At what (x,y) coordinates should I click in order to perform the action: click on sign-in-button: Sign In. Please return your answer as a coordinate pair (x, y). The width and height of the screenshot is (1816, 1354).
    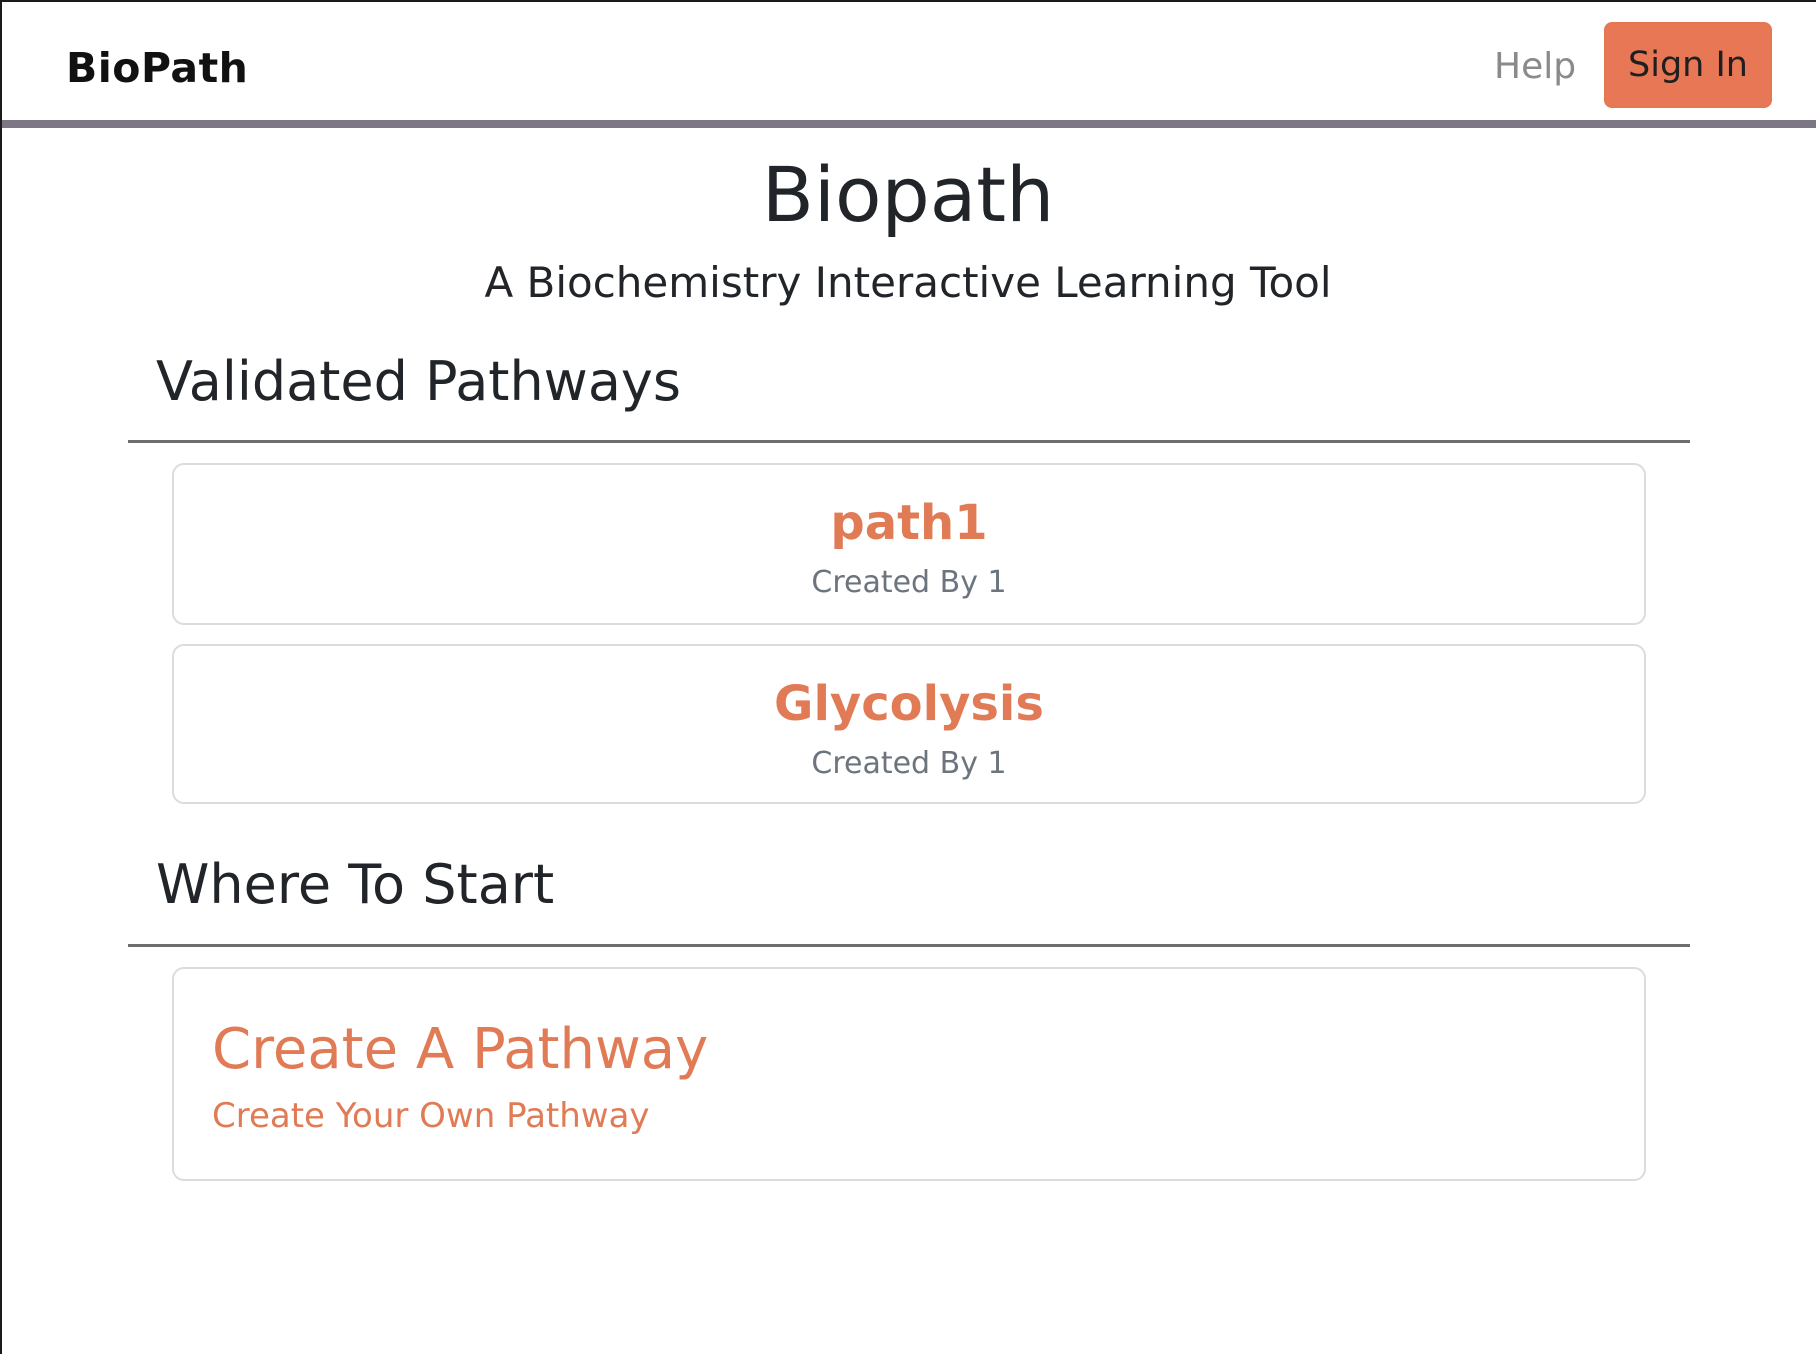
    Looking at the image, I should click on (1688, 65).